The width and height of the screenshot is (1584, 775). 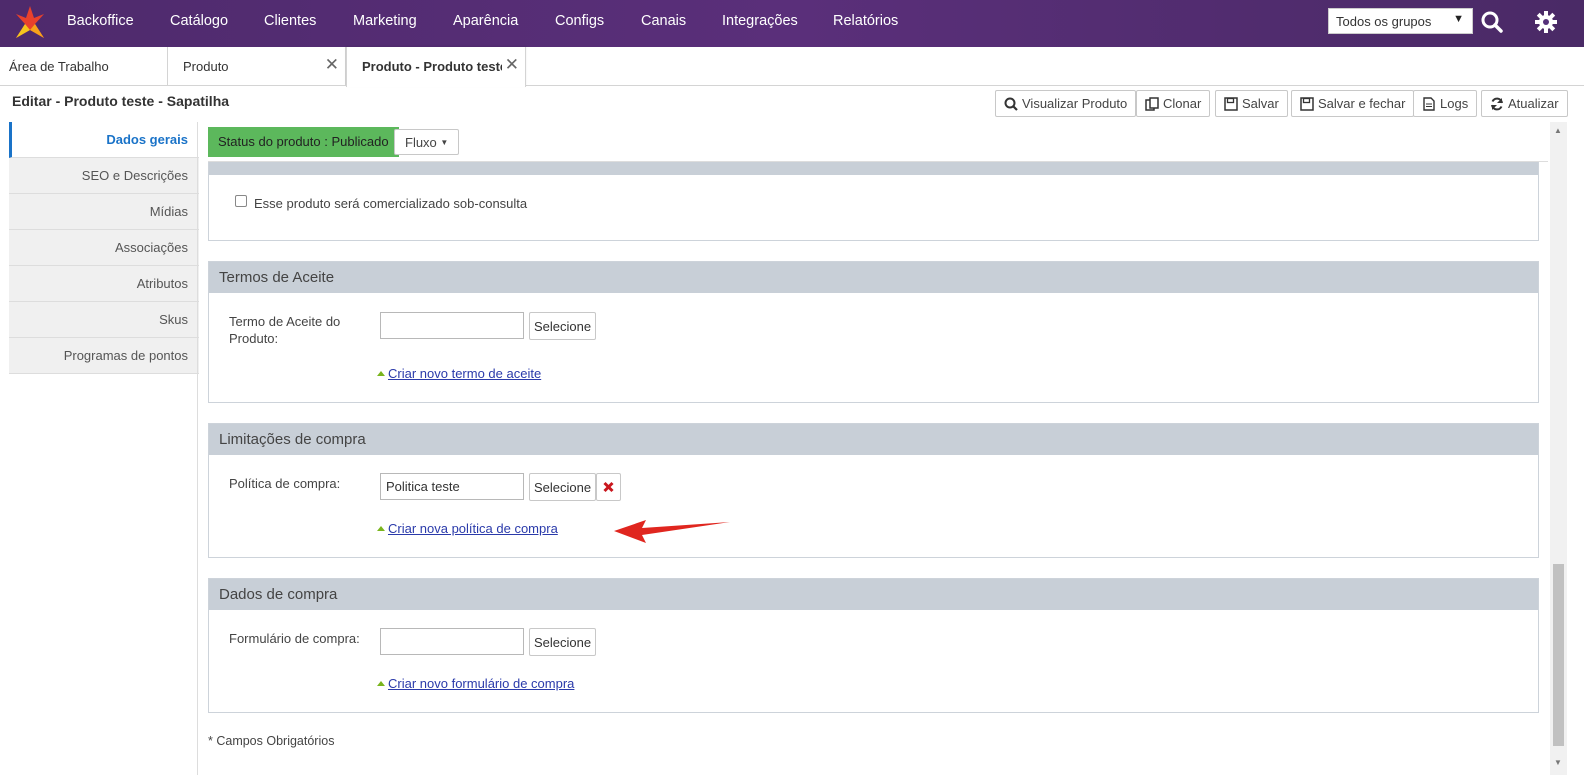 I want to click on nav-item-catalogo: Catálogo, so click(x=199, y=21).